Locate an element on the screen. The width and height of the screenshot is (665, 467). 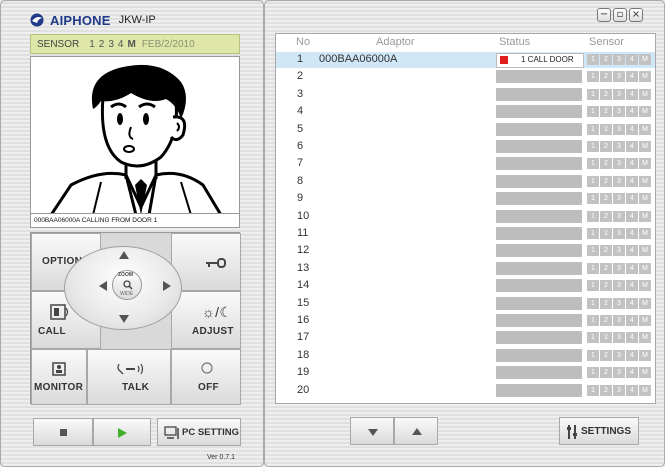
table-row: 6 1234M is located at coordinates (465, 147).